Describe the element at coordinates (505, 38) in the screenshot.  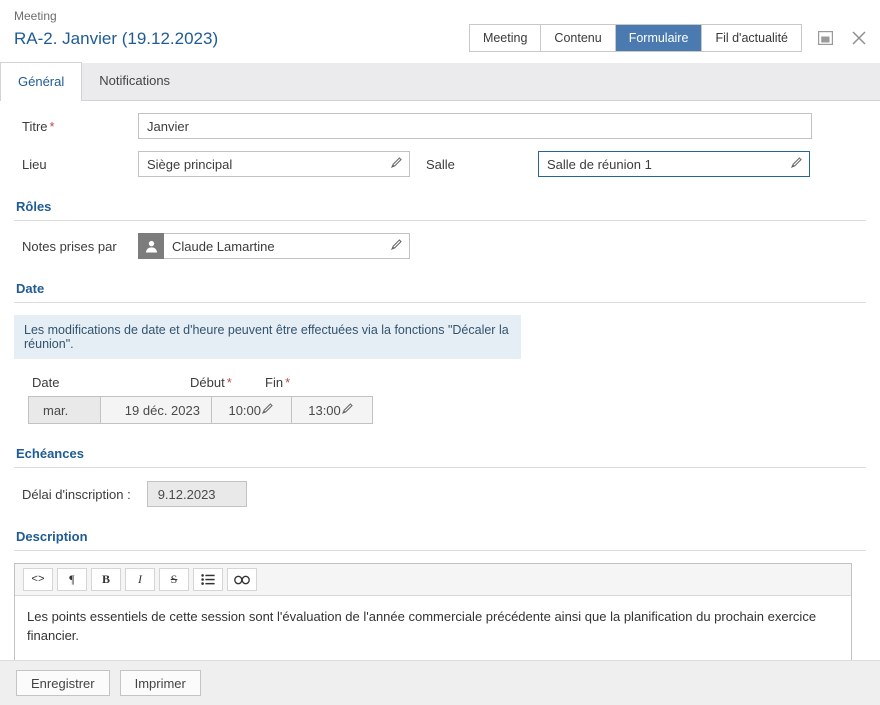
I see `tab-meeting: Meeting` at that location.